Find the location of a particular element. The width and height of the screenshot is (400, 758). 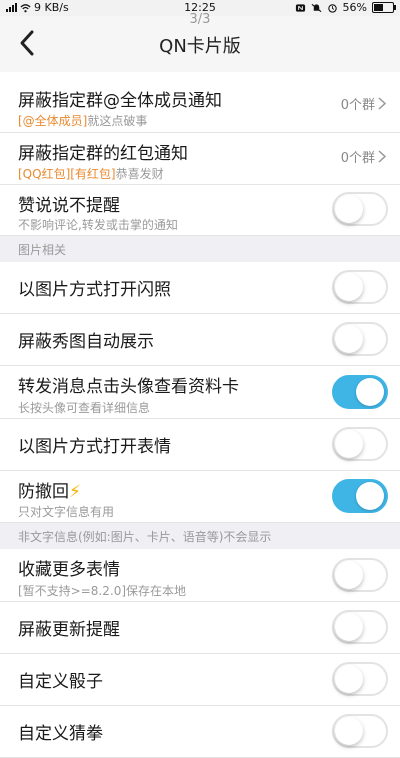

row-update-notice: 屏蔽更新提醒 is located at coordinates (200, 628).